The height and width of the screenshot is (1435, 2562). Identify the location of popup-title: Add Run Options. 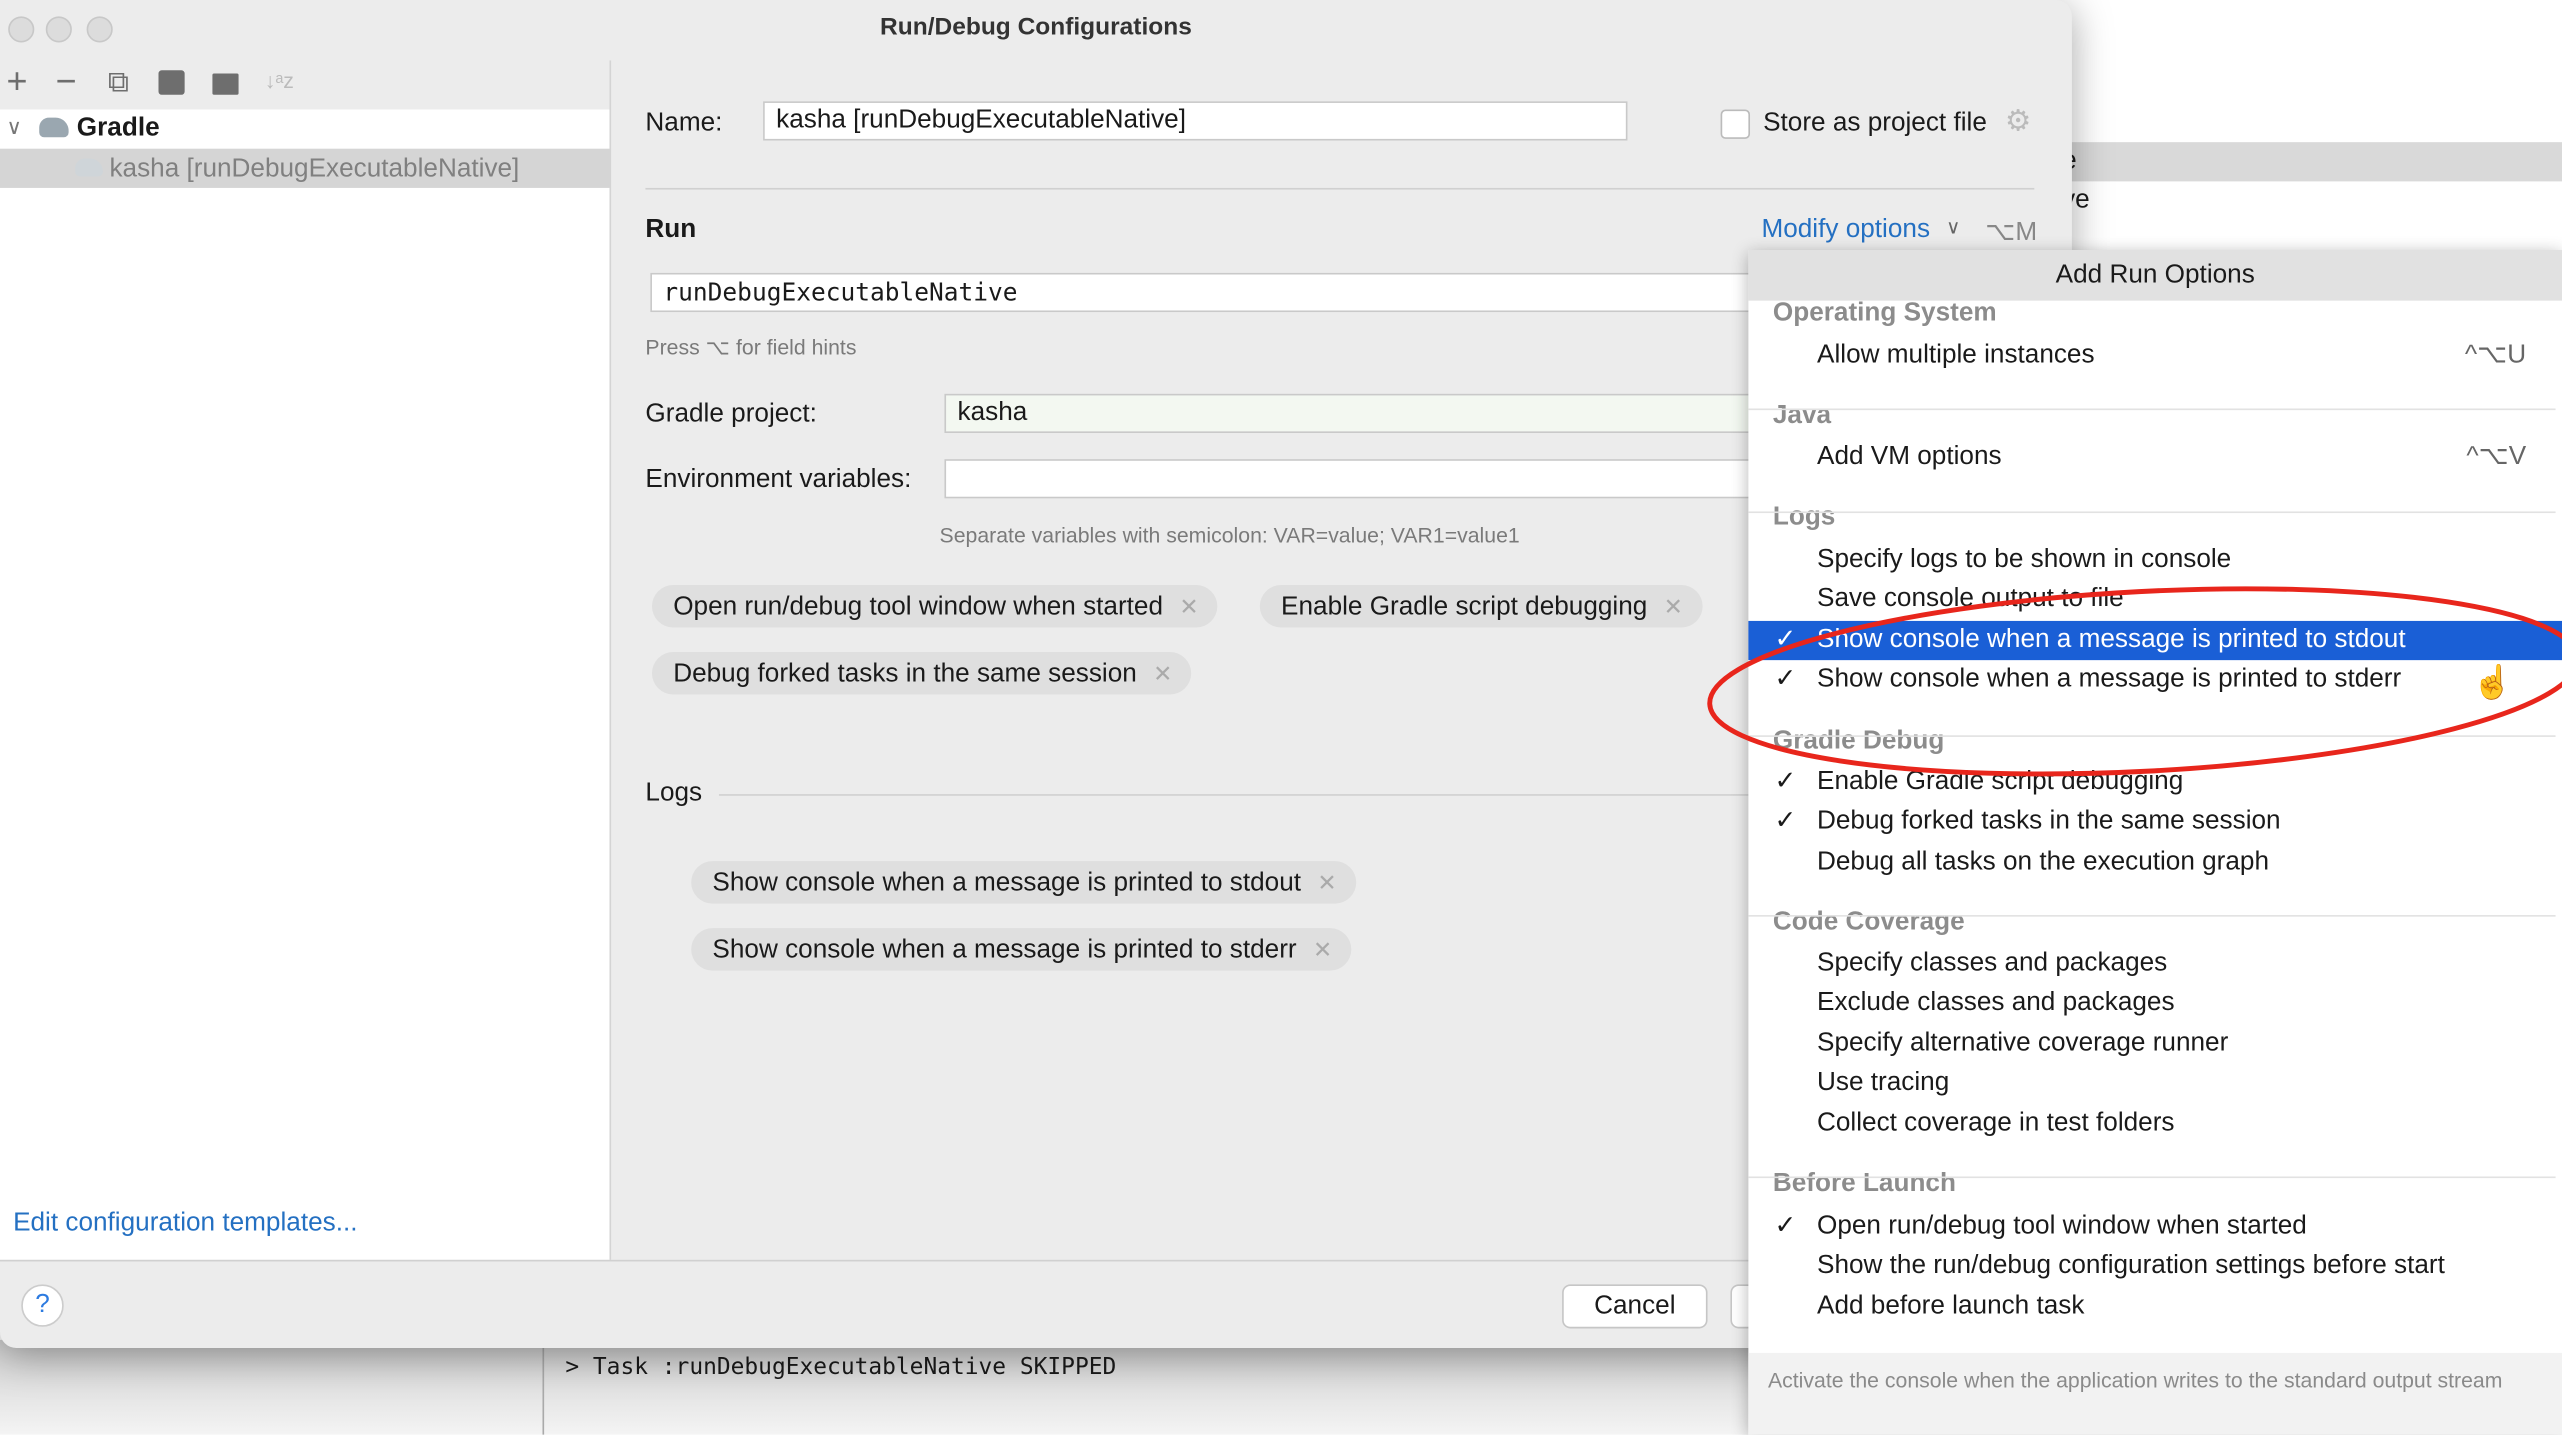
(2155, 275).